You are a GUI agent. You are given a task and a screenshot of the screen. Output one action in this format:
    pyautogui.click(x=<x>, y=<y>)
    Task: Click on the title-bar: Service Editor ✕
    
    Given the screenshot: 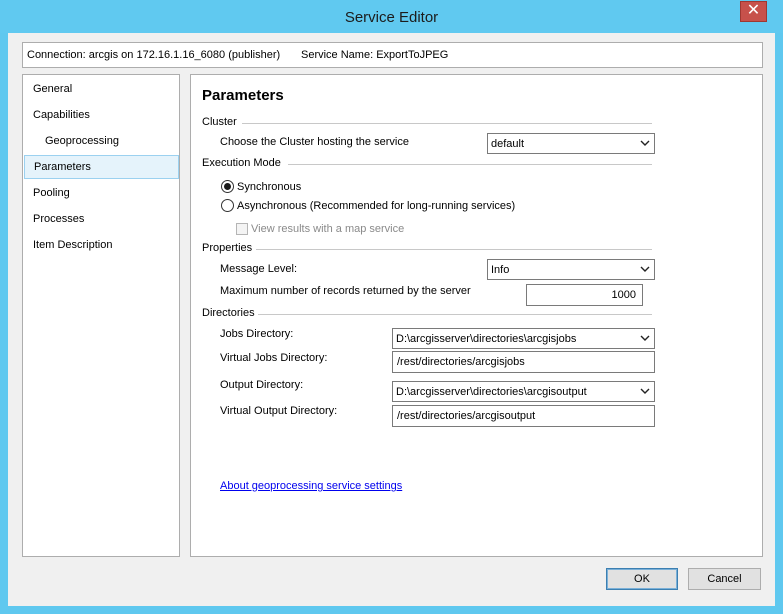 What is the action you would take?
    pyautogui.click(x=391, y=16)
    